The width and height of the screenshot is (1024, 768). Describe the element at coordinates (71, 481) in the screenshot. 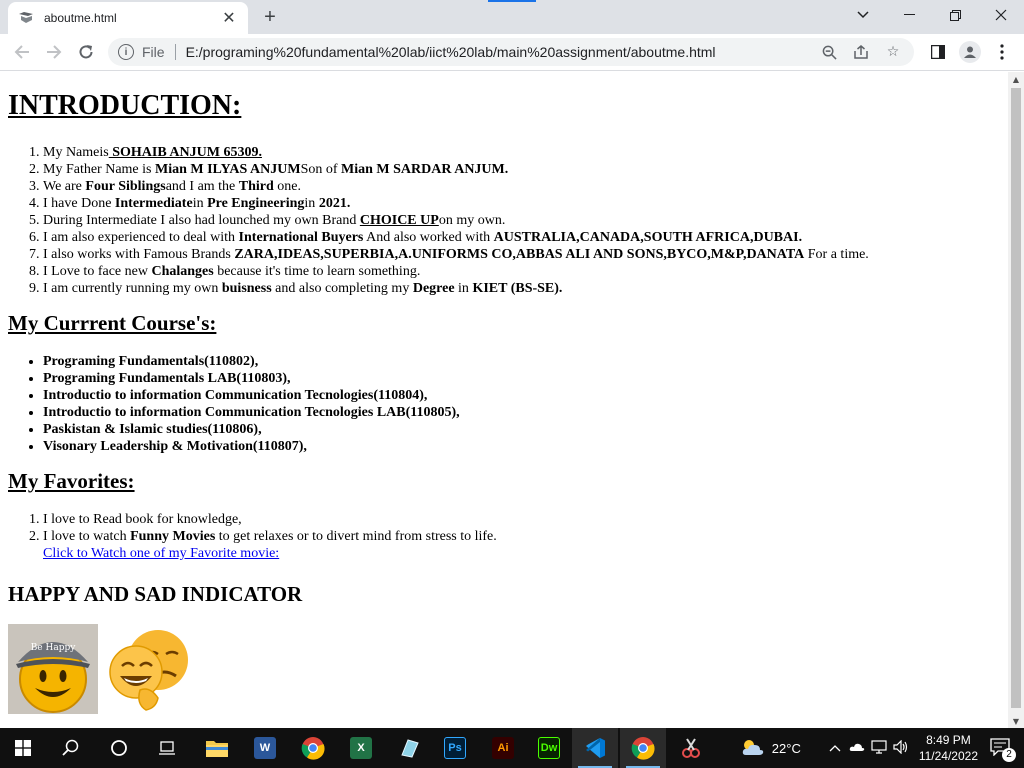

I see `favorites-heading: My Favorites:` at that location.